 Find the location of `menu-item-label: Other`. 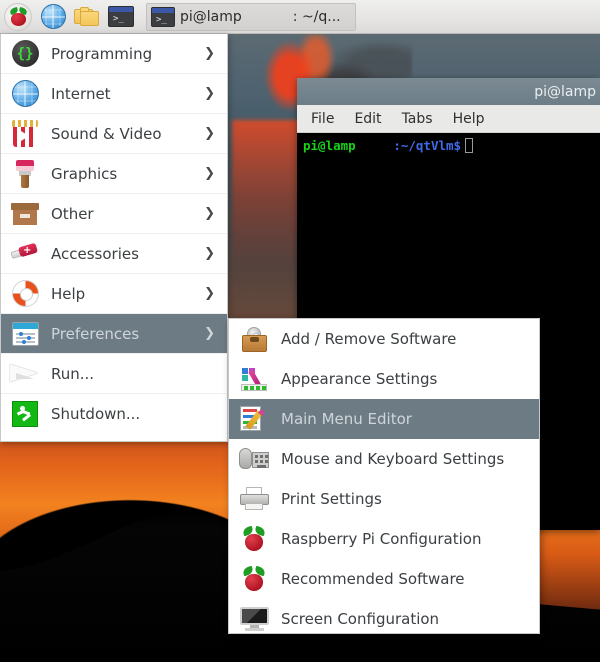

menu-item-label: Other is located at coordinates (72, 213).